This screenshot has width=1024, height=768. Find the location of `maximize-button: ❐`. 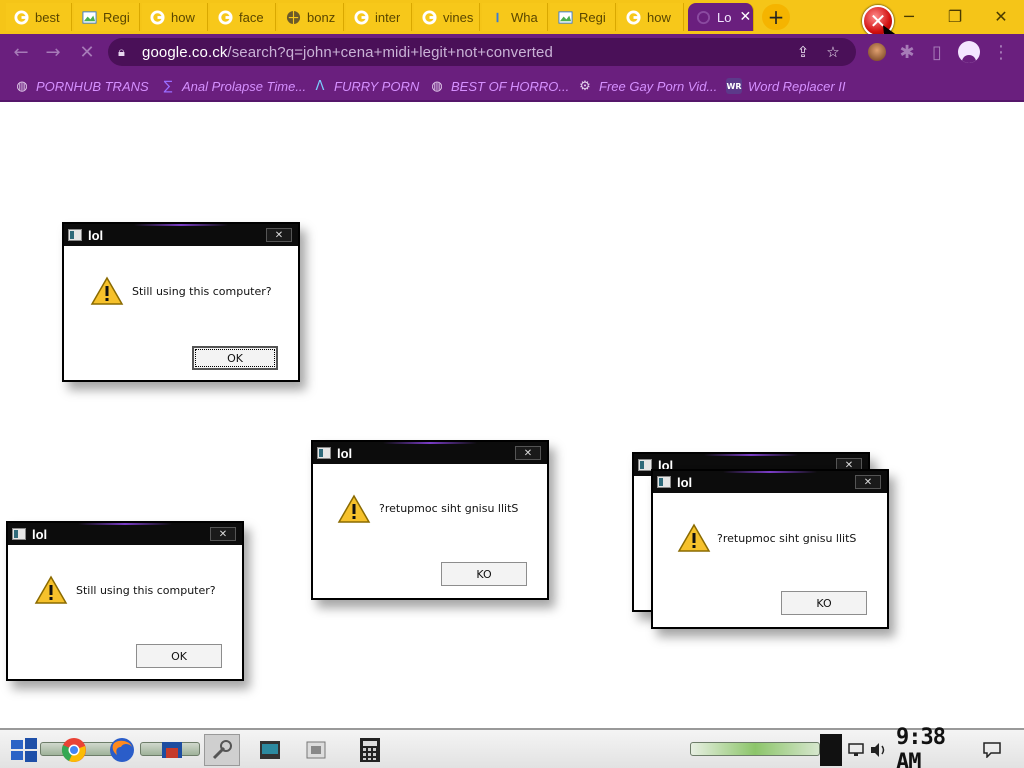

maximize-button: ❐ is located at coordinates (955, 16).